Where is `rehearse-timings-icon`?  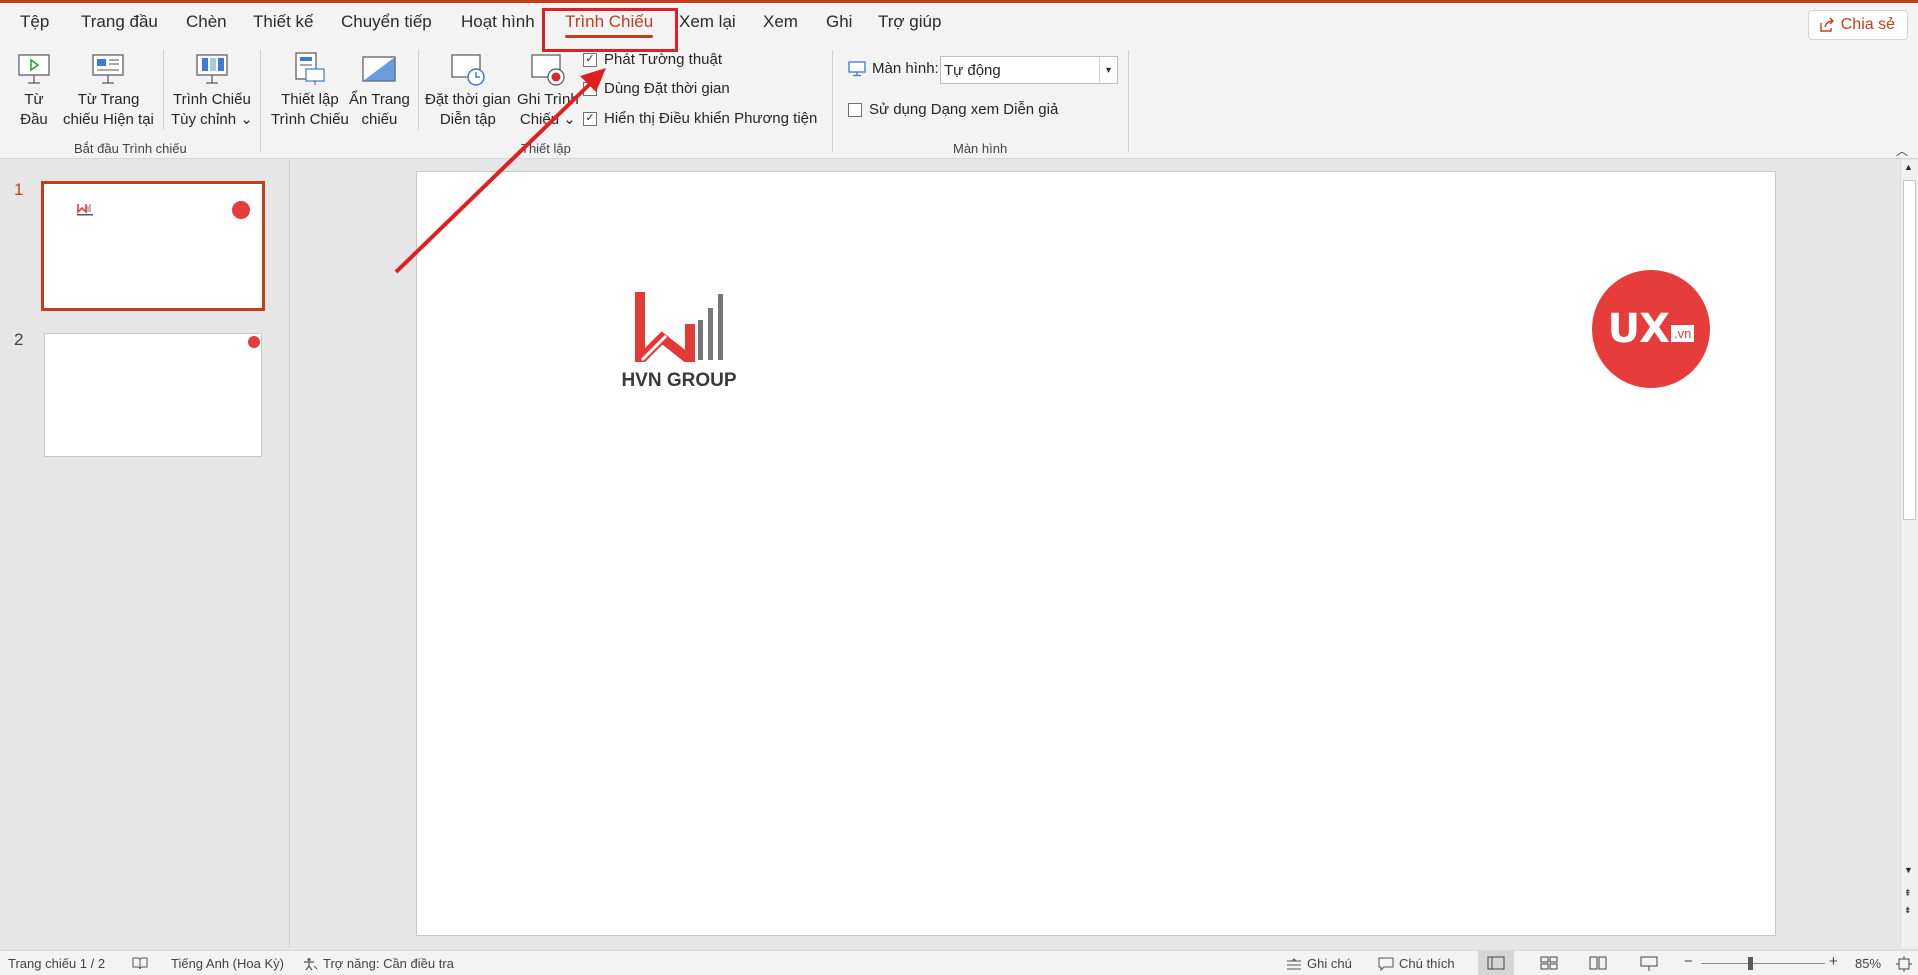 rehearse-timings-icon is located at coordinates (468, 69).